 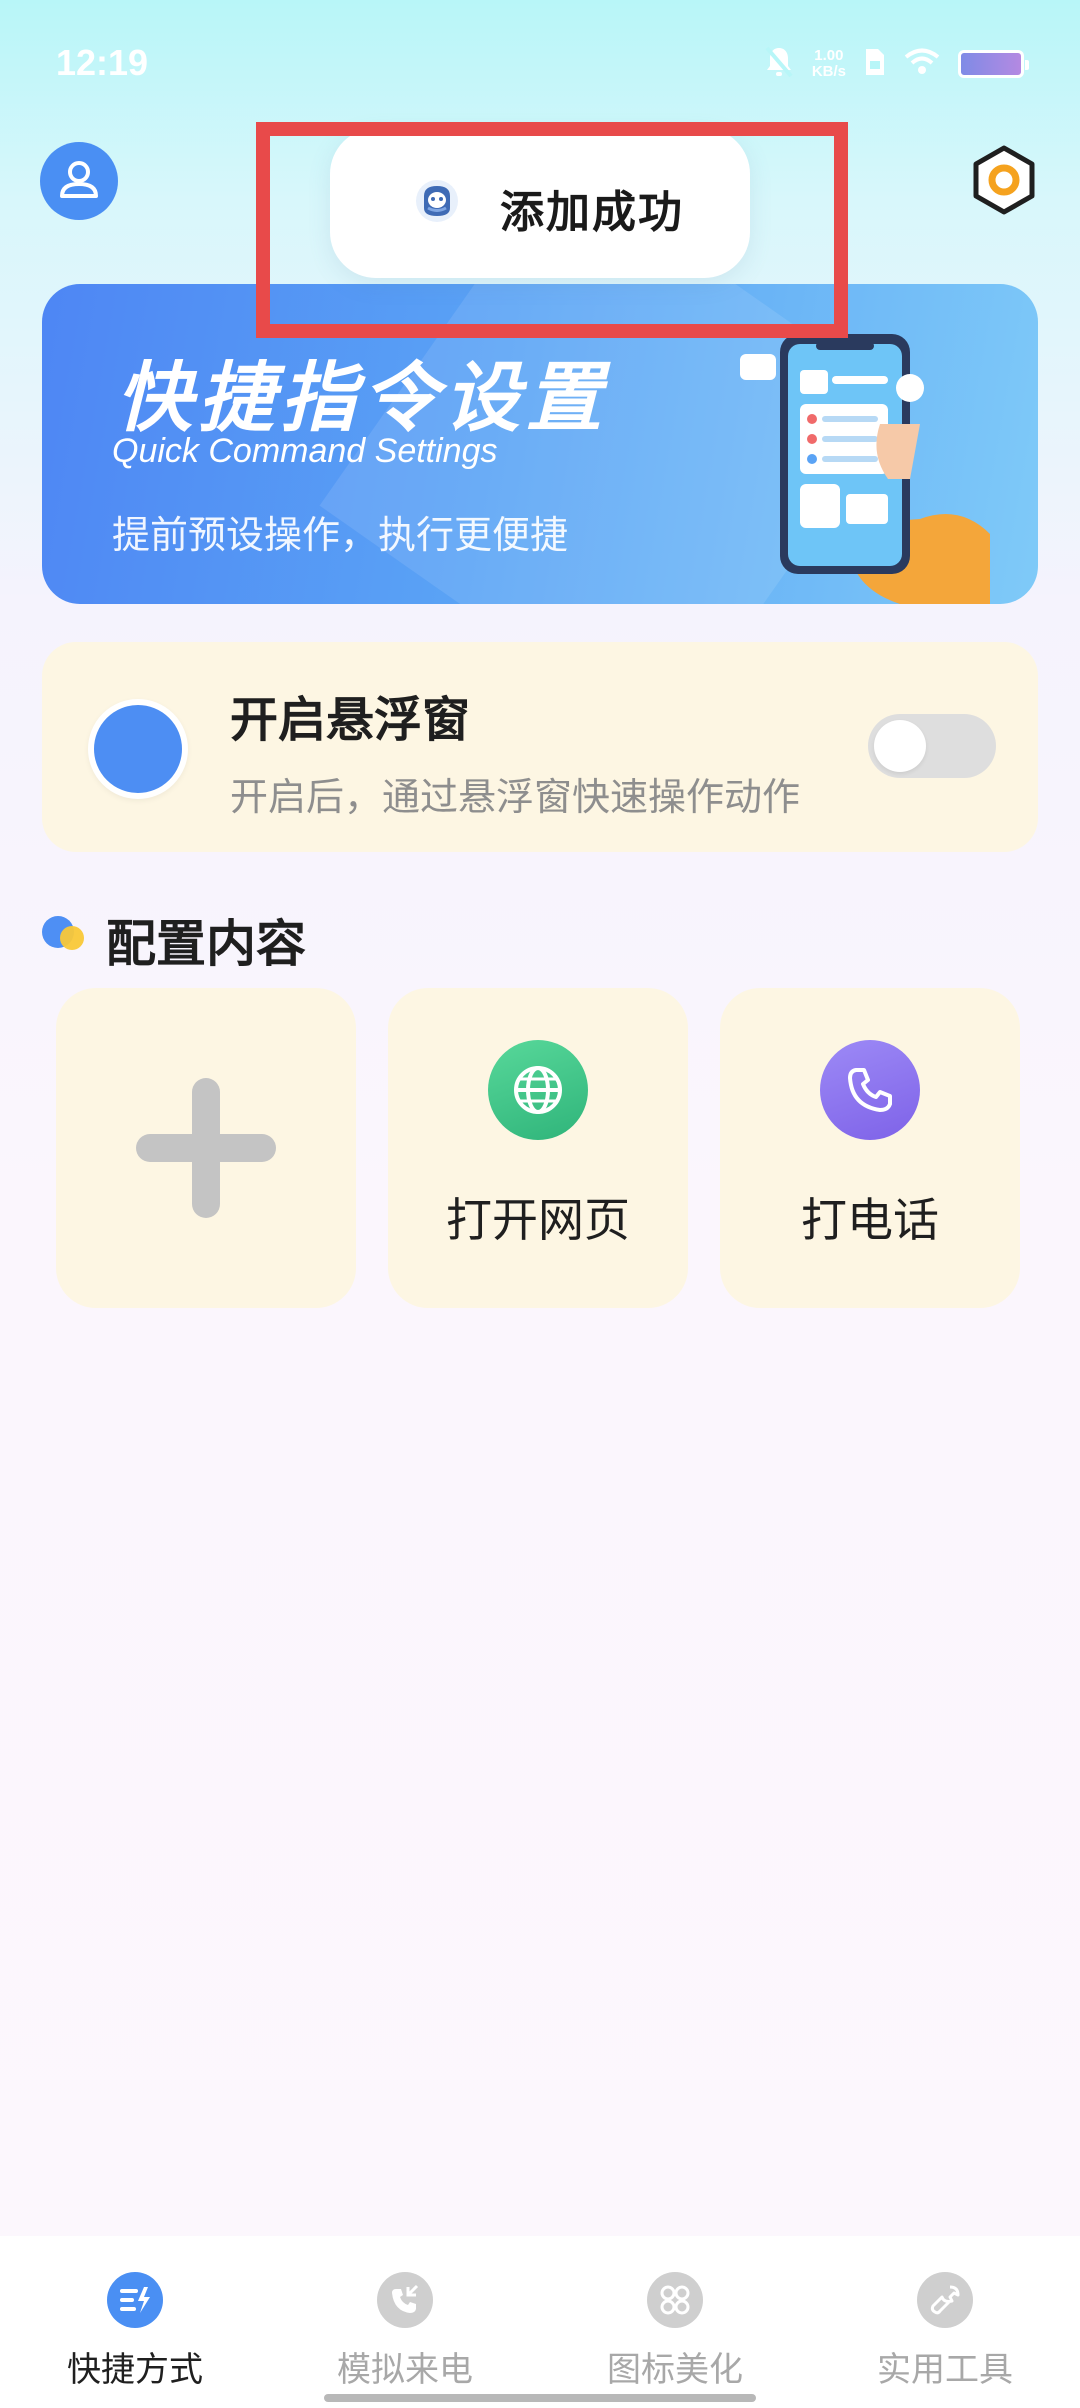 I want to click on status-bar: 12:19 1.00 KB/s, so click(x=540, y=60).